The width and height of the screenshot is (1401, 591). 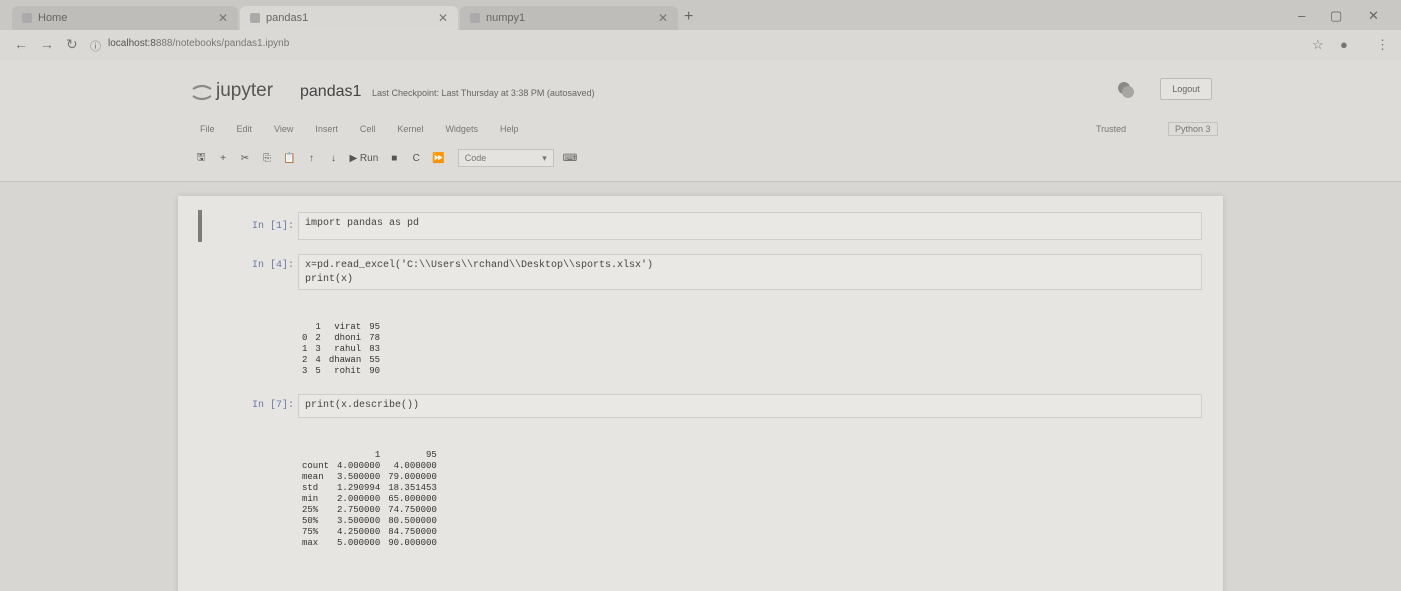 What do you see at coordinates (570, 158) in the screenshot?
I see `keyboard-icon: ⌨` at bounding box center [570, 158].